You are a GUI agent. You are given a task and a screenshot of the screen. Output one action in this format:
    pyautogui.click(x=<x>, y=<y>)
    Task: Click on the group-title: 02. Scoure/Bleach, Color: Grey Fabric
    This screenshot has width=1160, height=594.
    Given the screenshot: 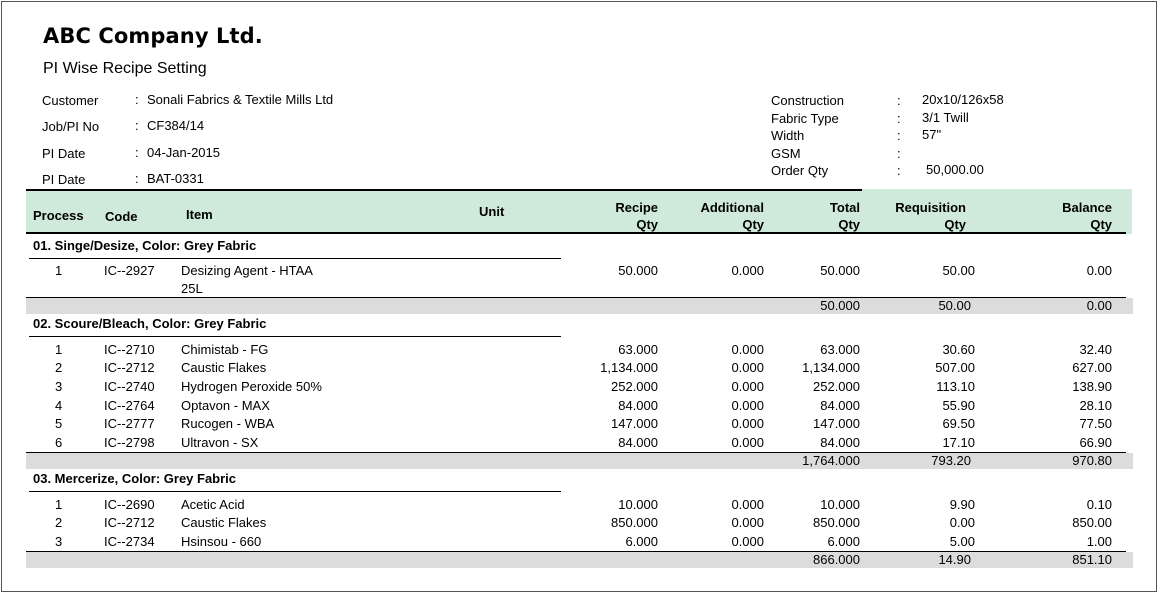 What is the action you would take?
    pyautogui.click(x=150, y=323)
    